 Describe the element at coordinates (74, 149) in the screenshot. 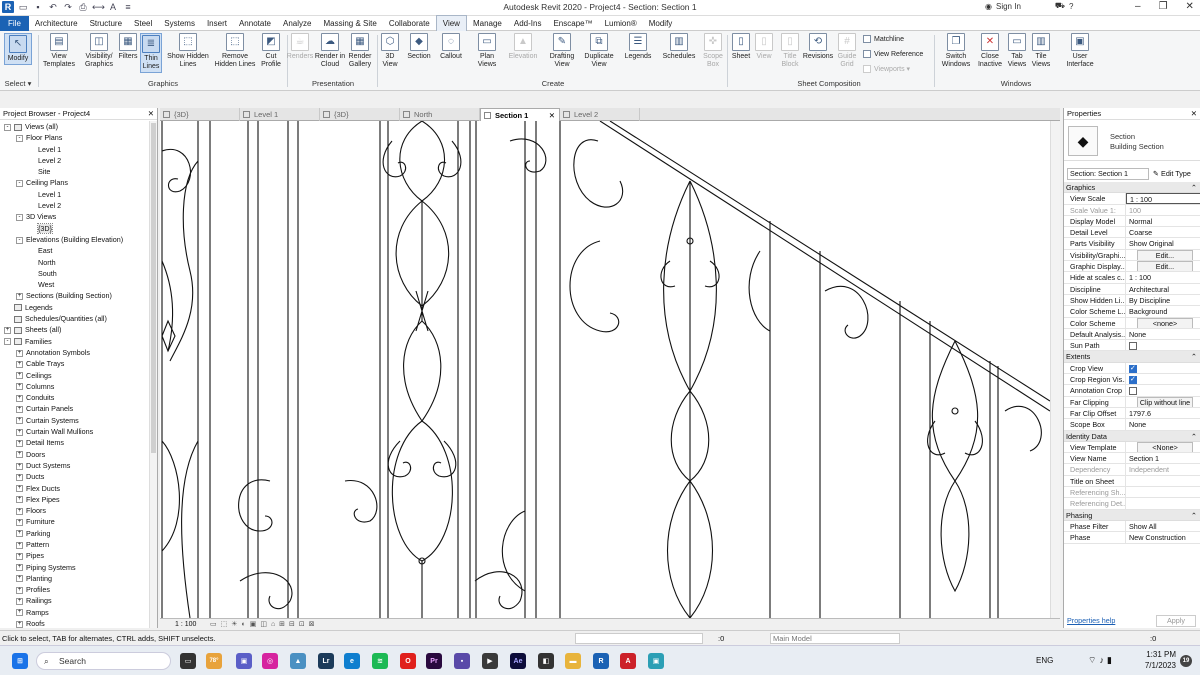

I see `tree-item: Level 1` at that location.